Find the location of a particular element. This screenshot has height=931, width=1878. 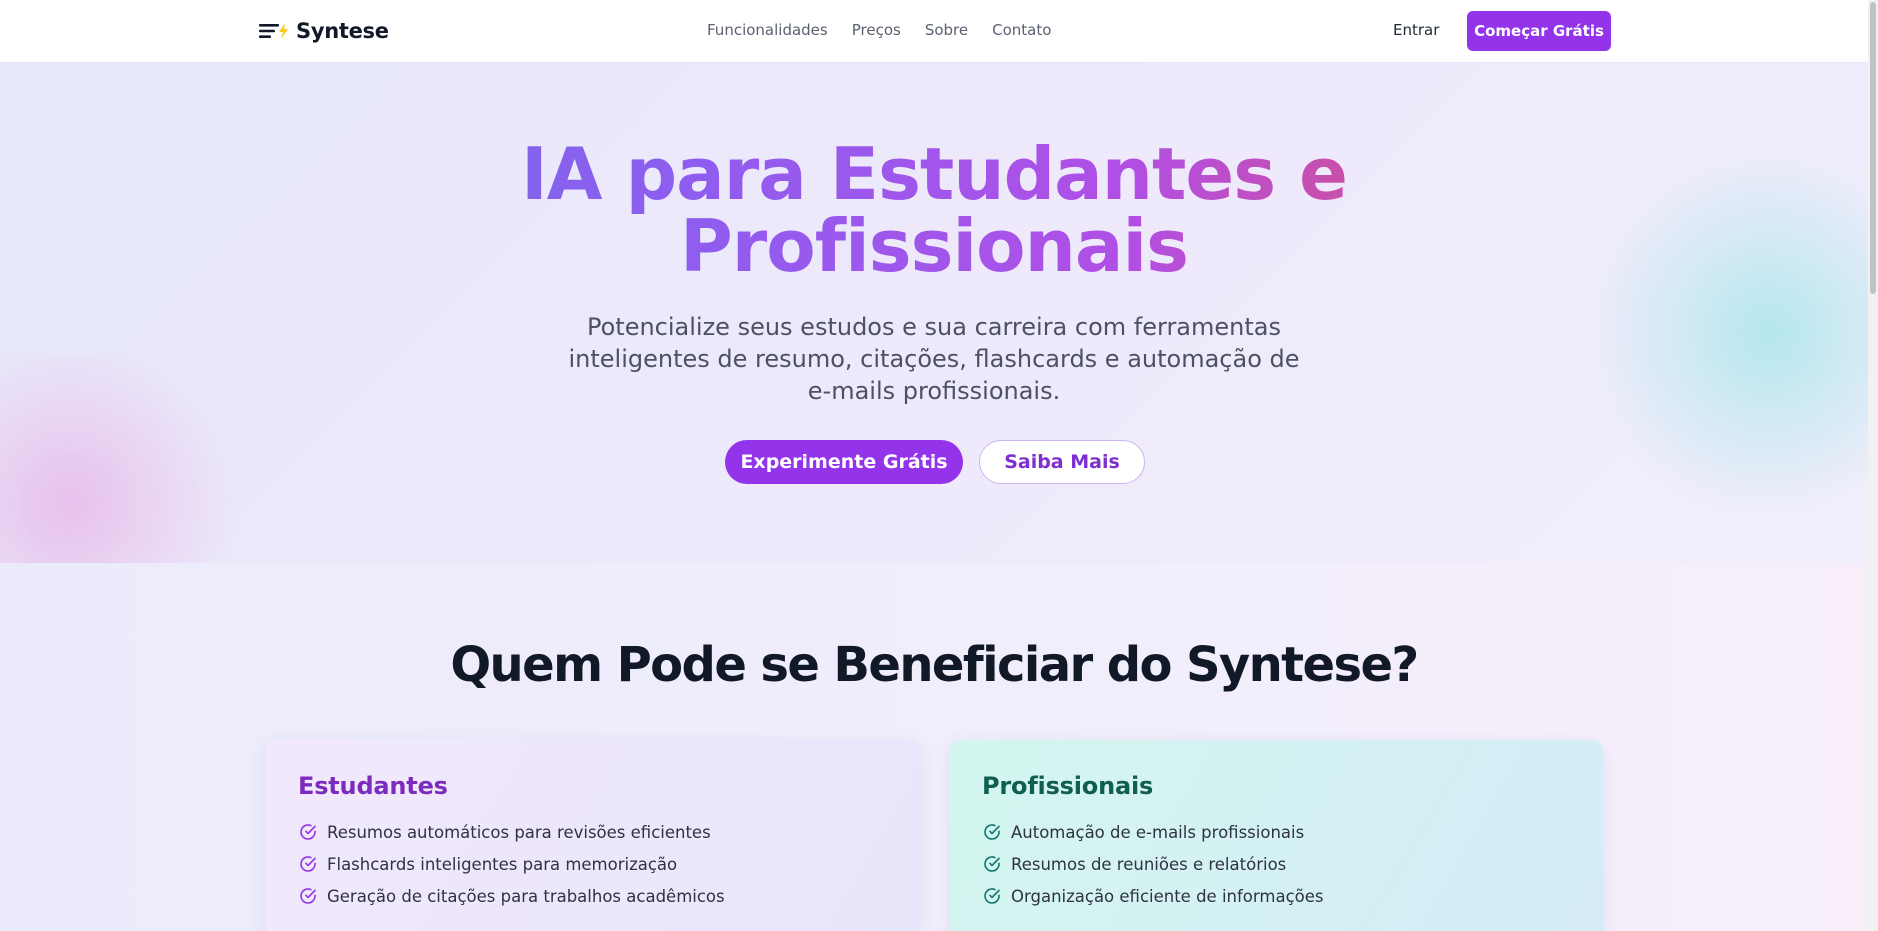

decorative-blob is located at coordinates (130, 458).